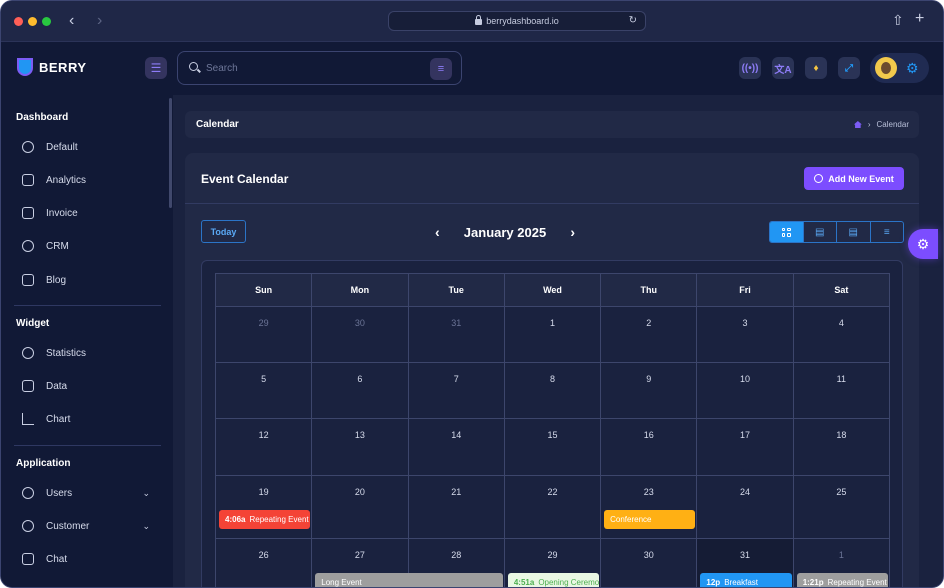  I want to click on calendar-day-cell: 15, so click(552, 447).